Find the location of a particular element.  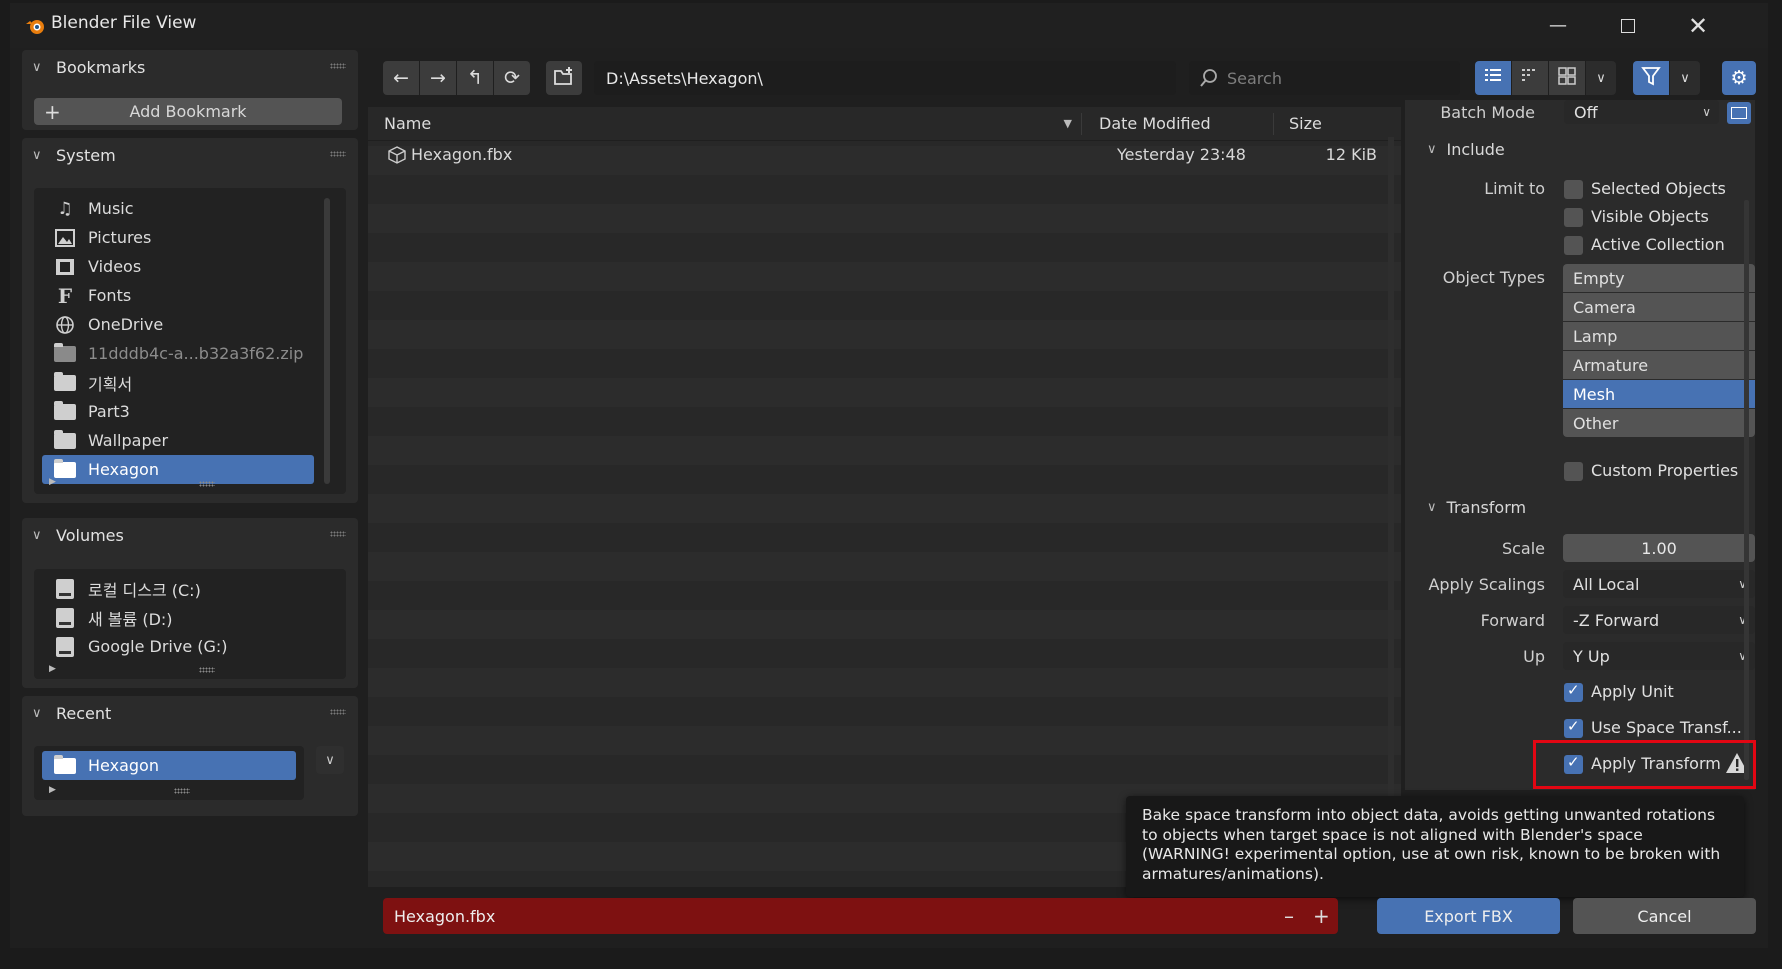

maximize-button is located at coordinates (1628, 25).